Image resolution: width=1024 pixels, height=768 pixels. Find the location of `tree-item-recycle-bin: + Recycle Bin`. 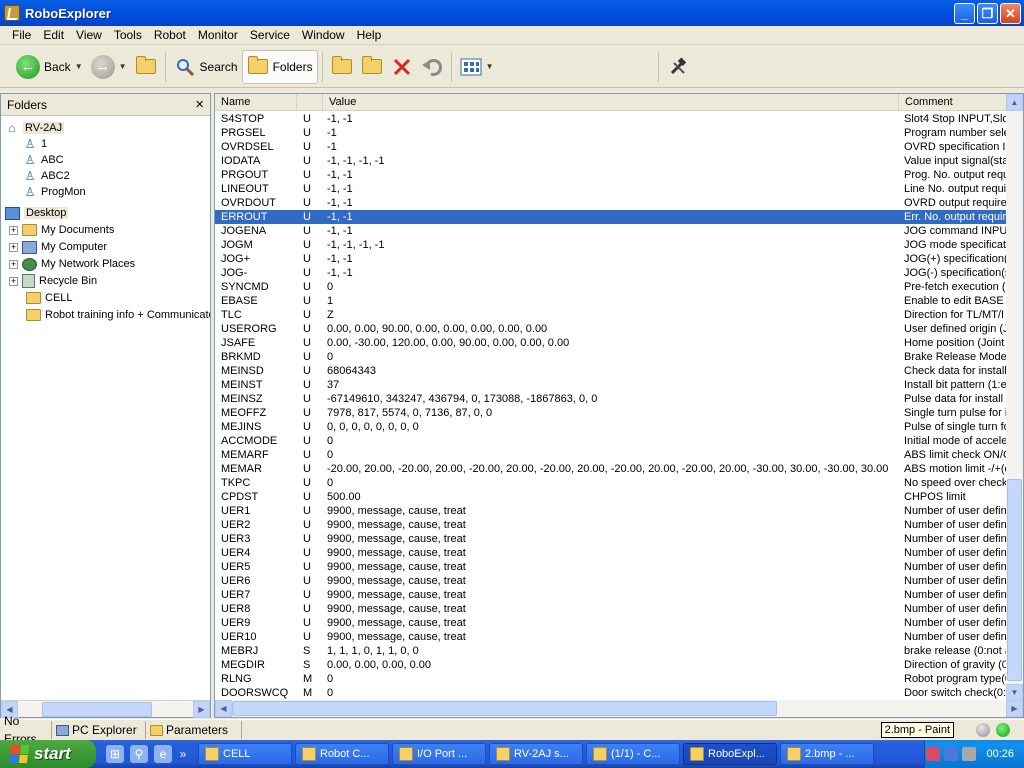

tree-item-recycle-bin: + Recycle Bin is located at coordinates (53, 281).